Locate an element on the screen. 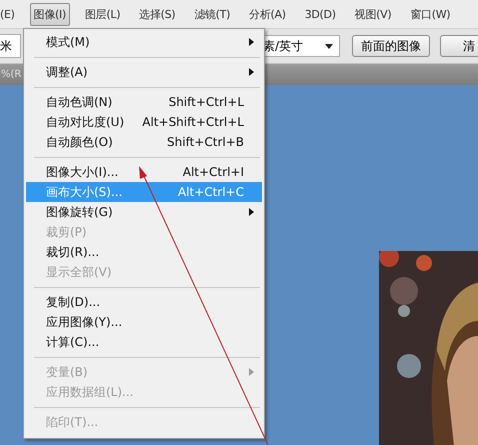 Image resolution: width=478 pixels, height=445 pixels. menu-item: 自动颜色(O) Shift+Ctrl+B is located at coordinates (144, 142).